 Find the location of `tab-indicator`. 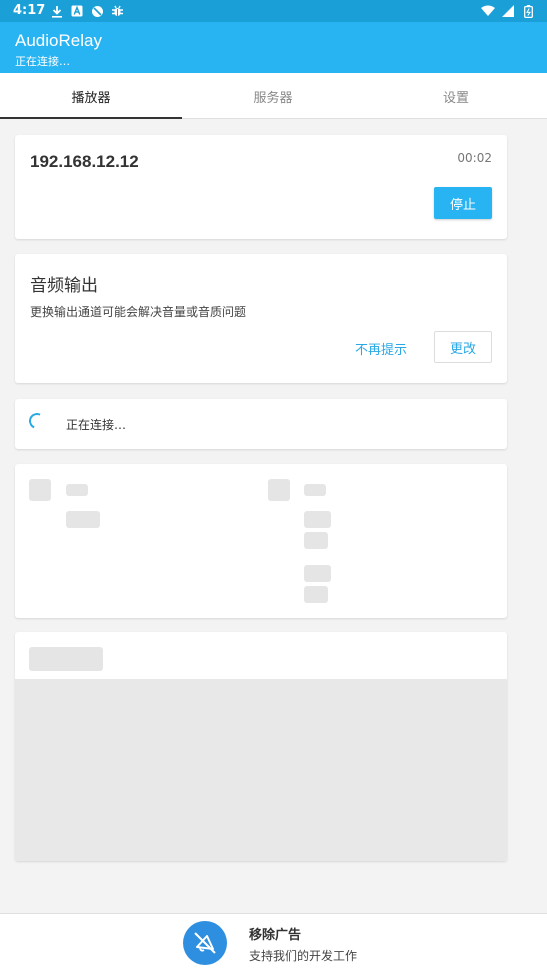

tab-indicator is located at coordinates (91, 118).